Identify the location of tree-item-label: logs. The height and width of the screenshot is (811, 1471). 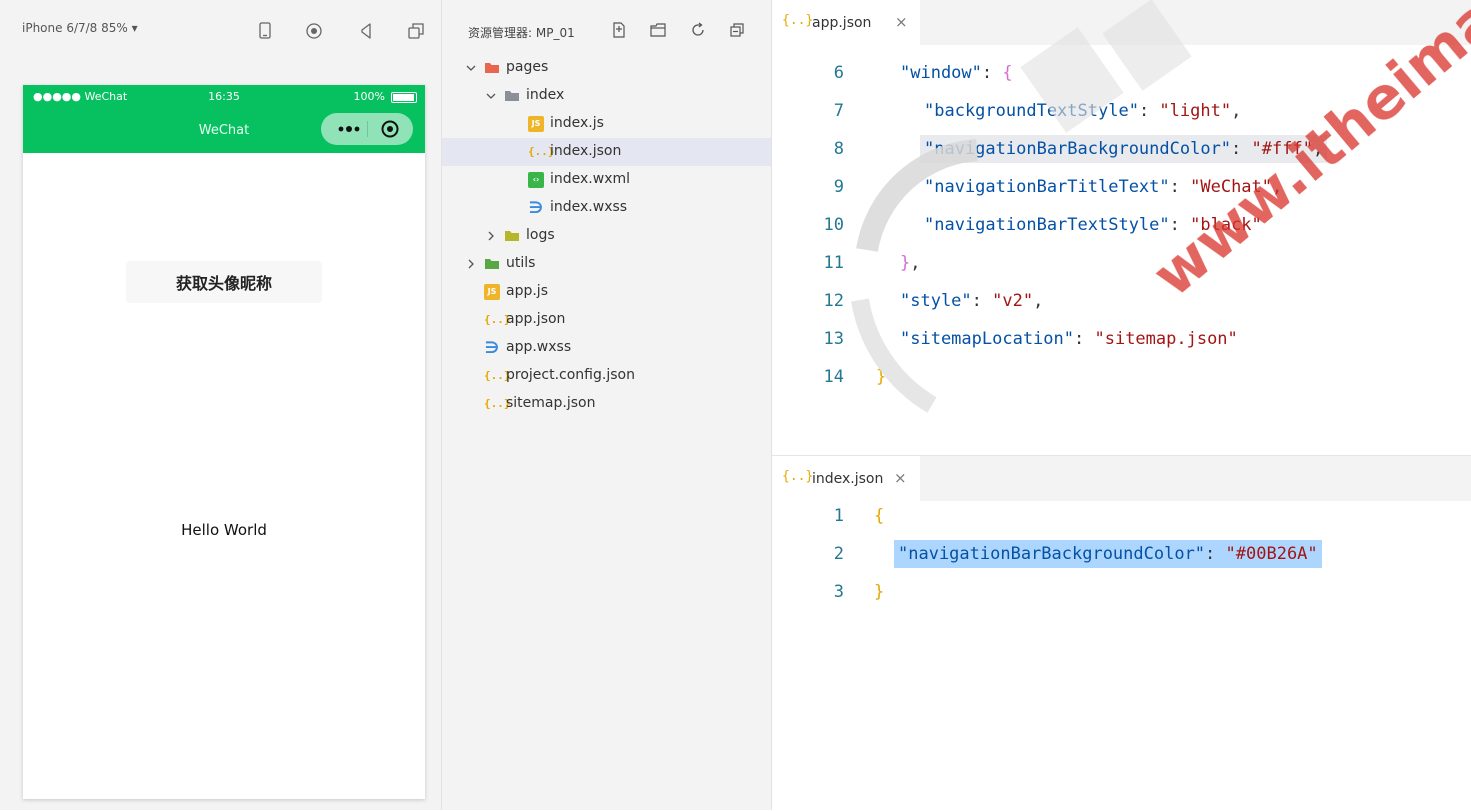
(540, 235).